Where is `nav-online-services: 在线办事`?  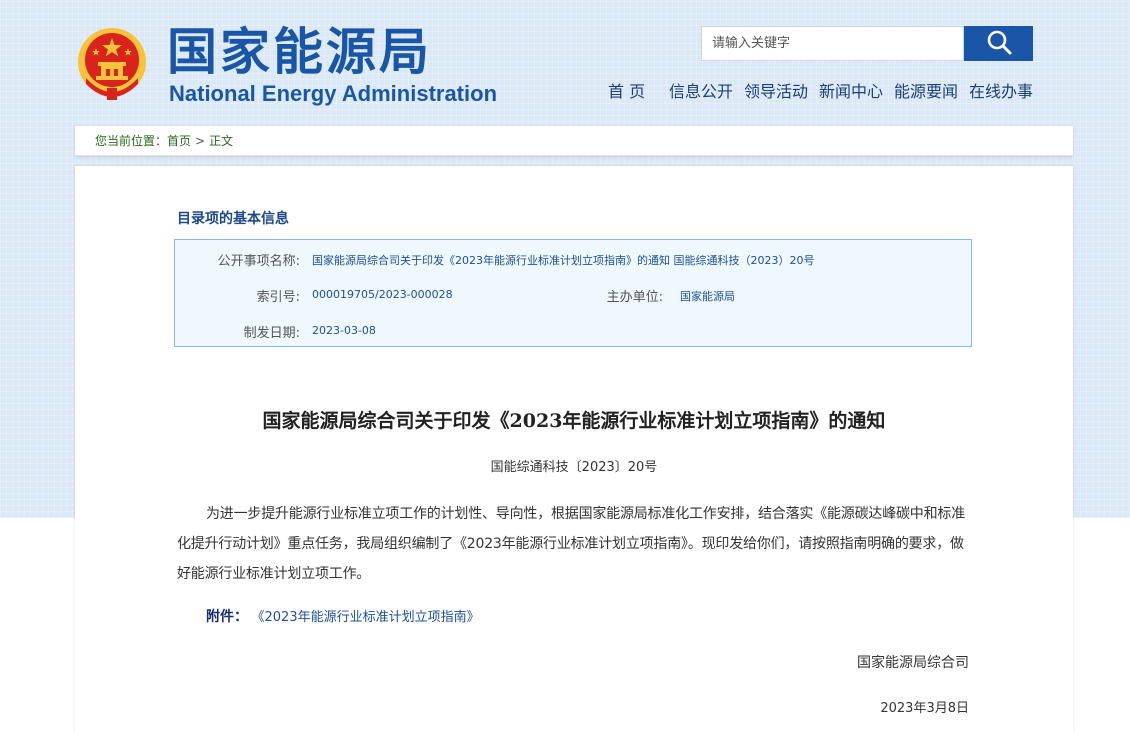
nav-online-services: 在线办事 is located at coordinates (1001, 92).